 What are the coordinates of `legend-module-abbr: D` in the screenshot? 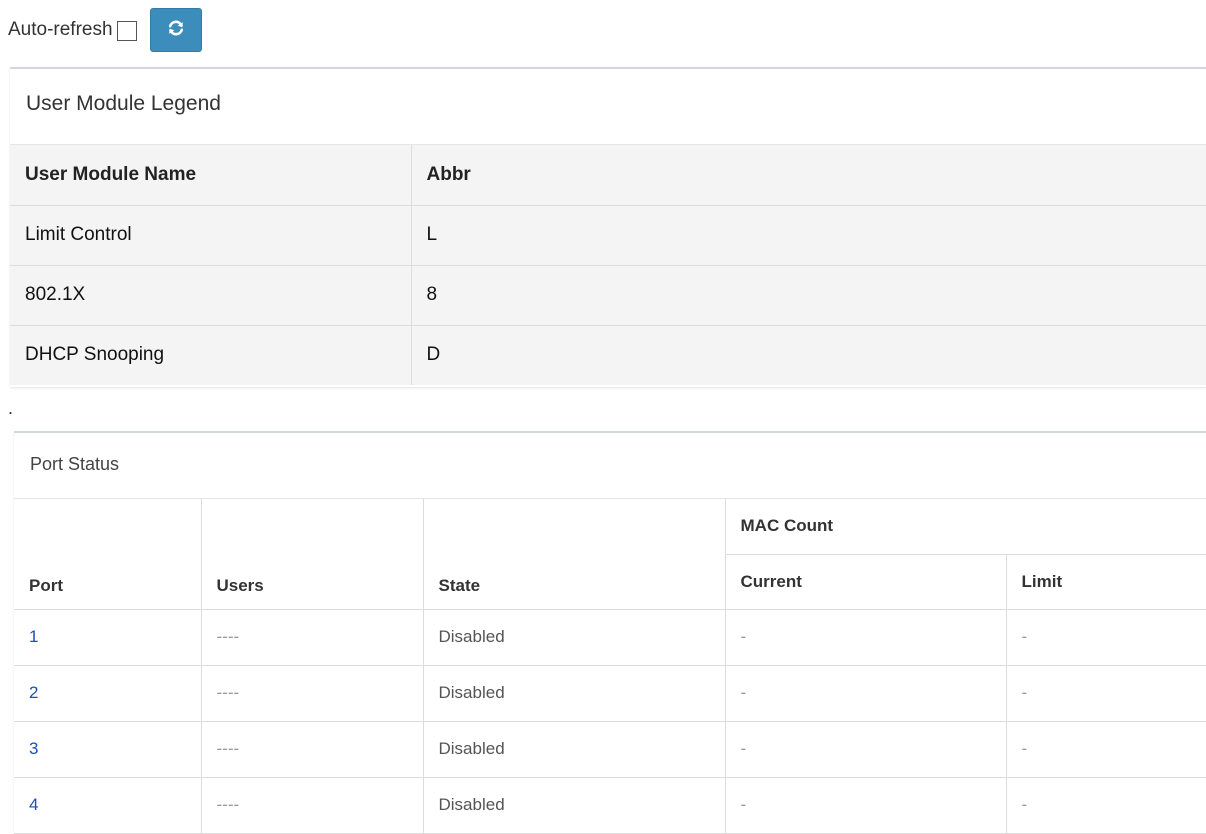 It's located at (808, 355).